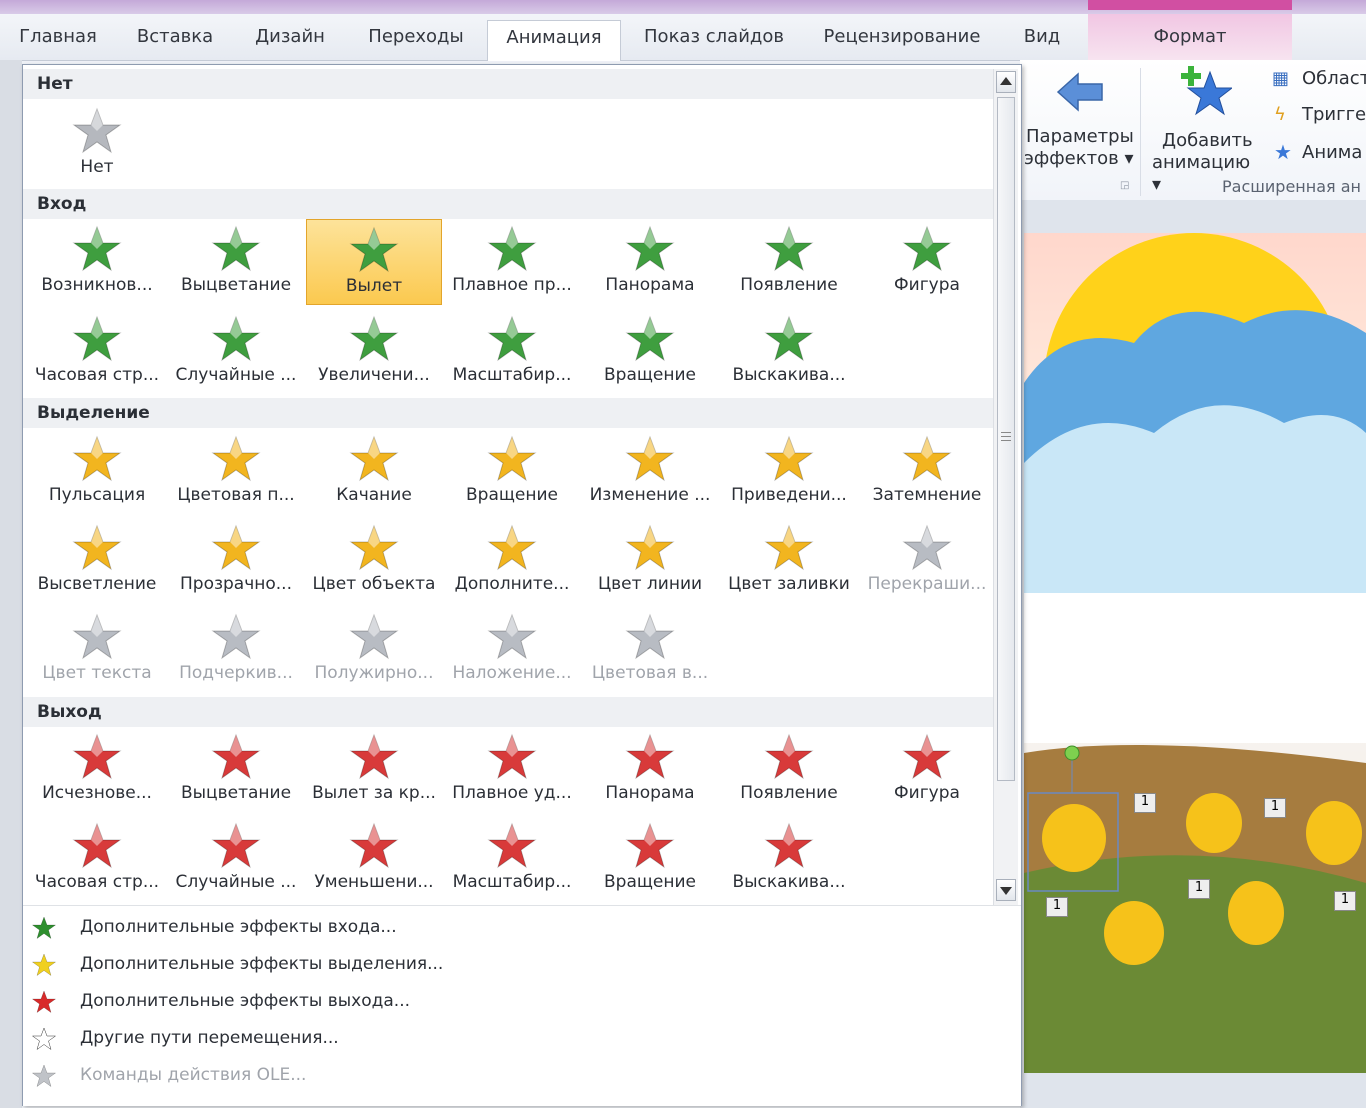  I want to click on exit-effect-item: Появление, so click(789, 770).